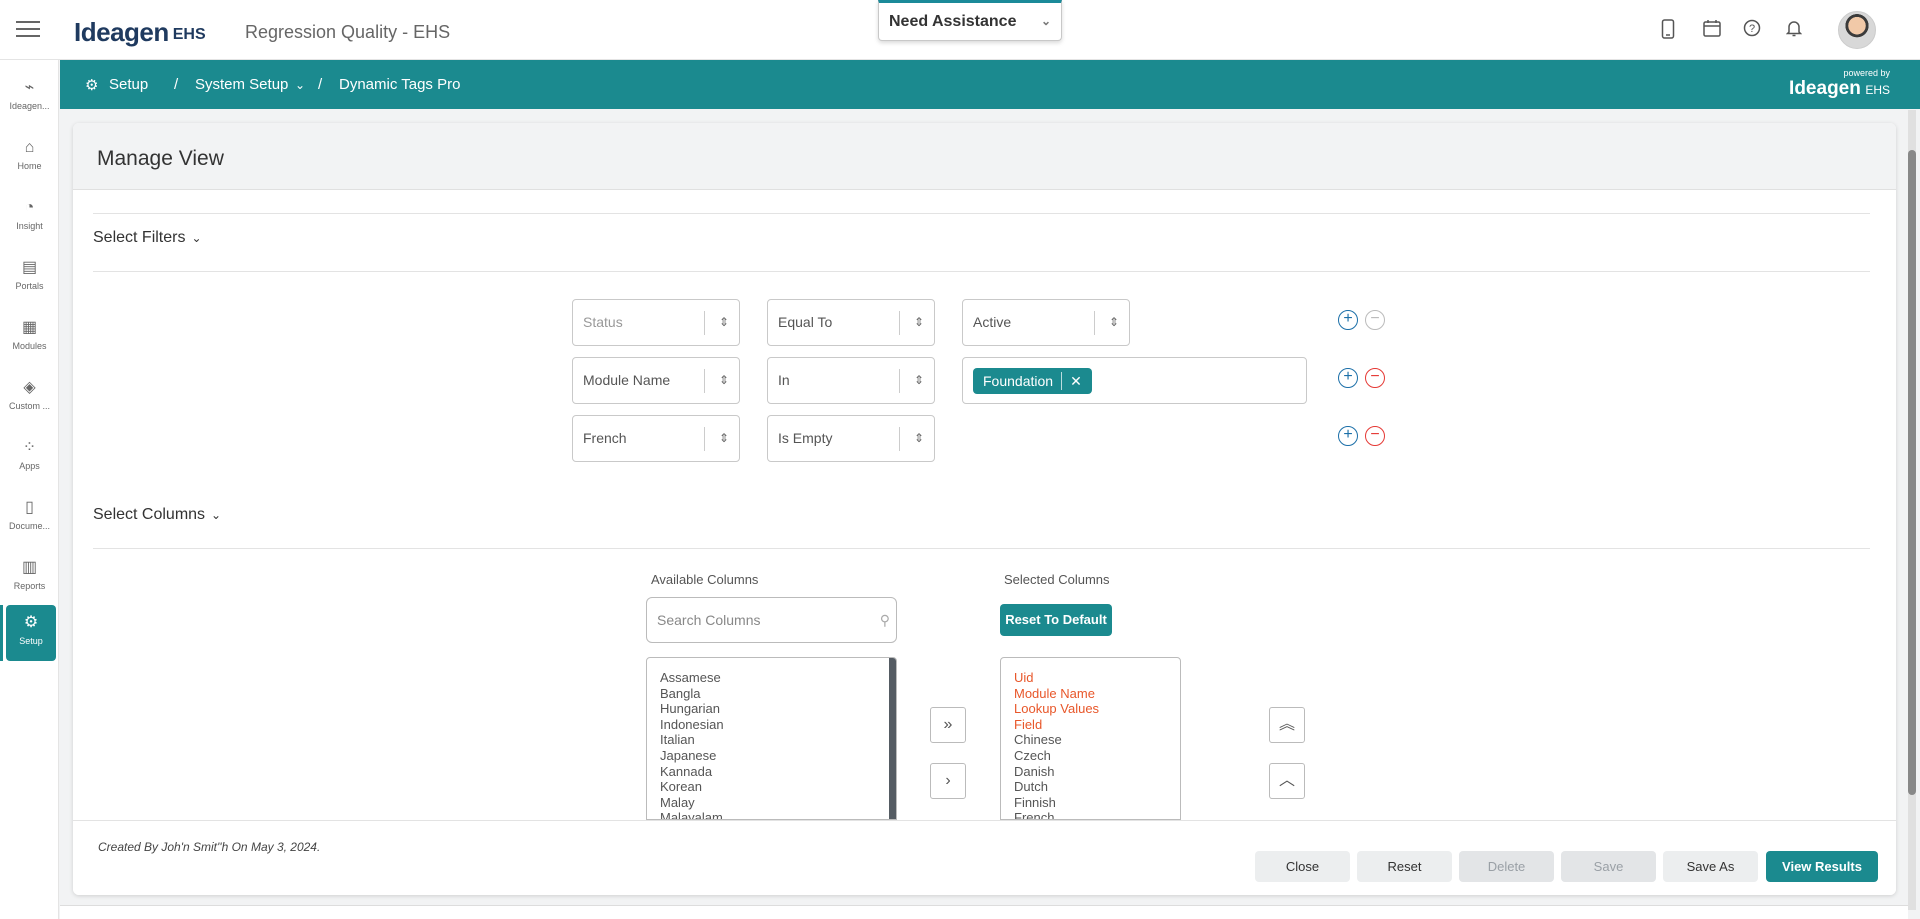 This screenshot has width=1920, height=919. What do you see at coordinates (1825, 88) in the screenshot?
I see `powered-logo-text: Ideagen` at bounding box center [1825, 88].